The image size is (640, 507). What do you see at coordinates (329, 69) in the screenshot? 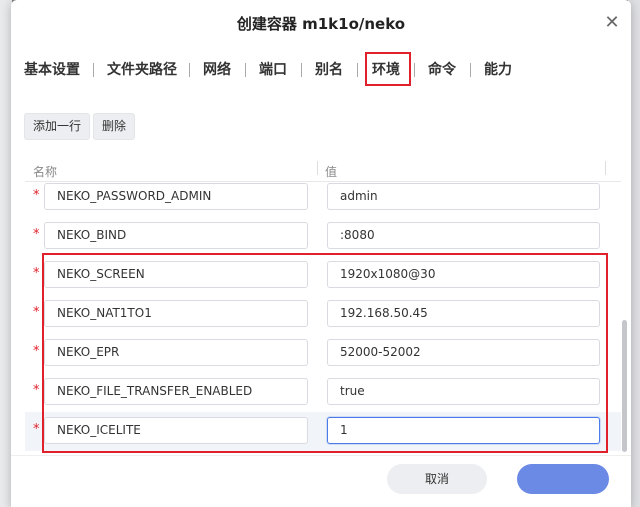
I see `tab-aliases: 别名` at bounding box center [329, 69].